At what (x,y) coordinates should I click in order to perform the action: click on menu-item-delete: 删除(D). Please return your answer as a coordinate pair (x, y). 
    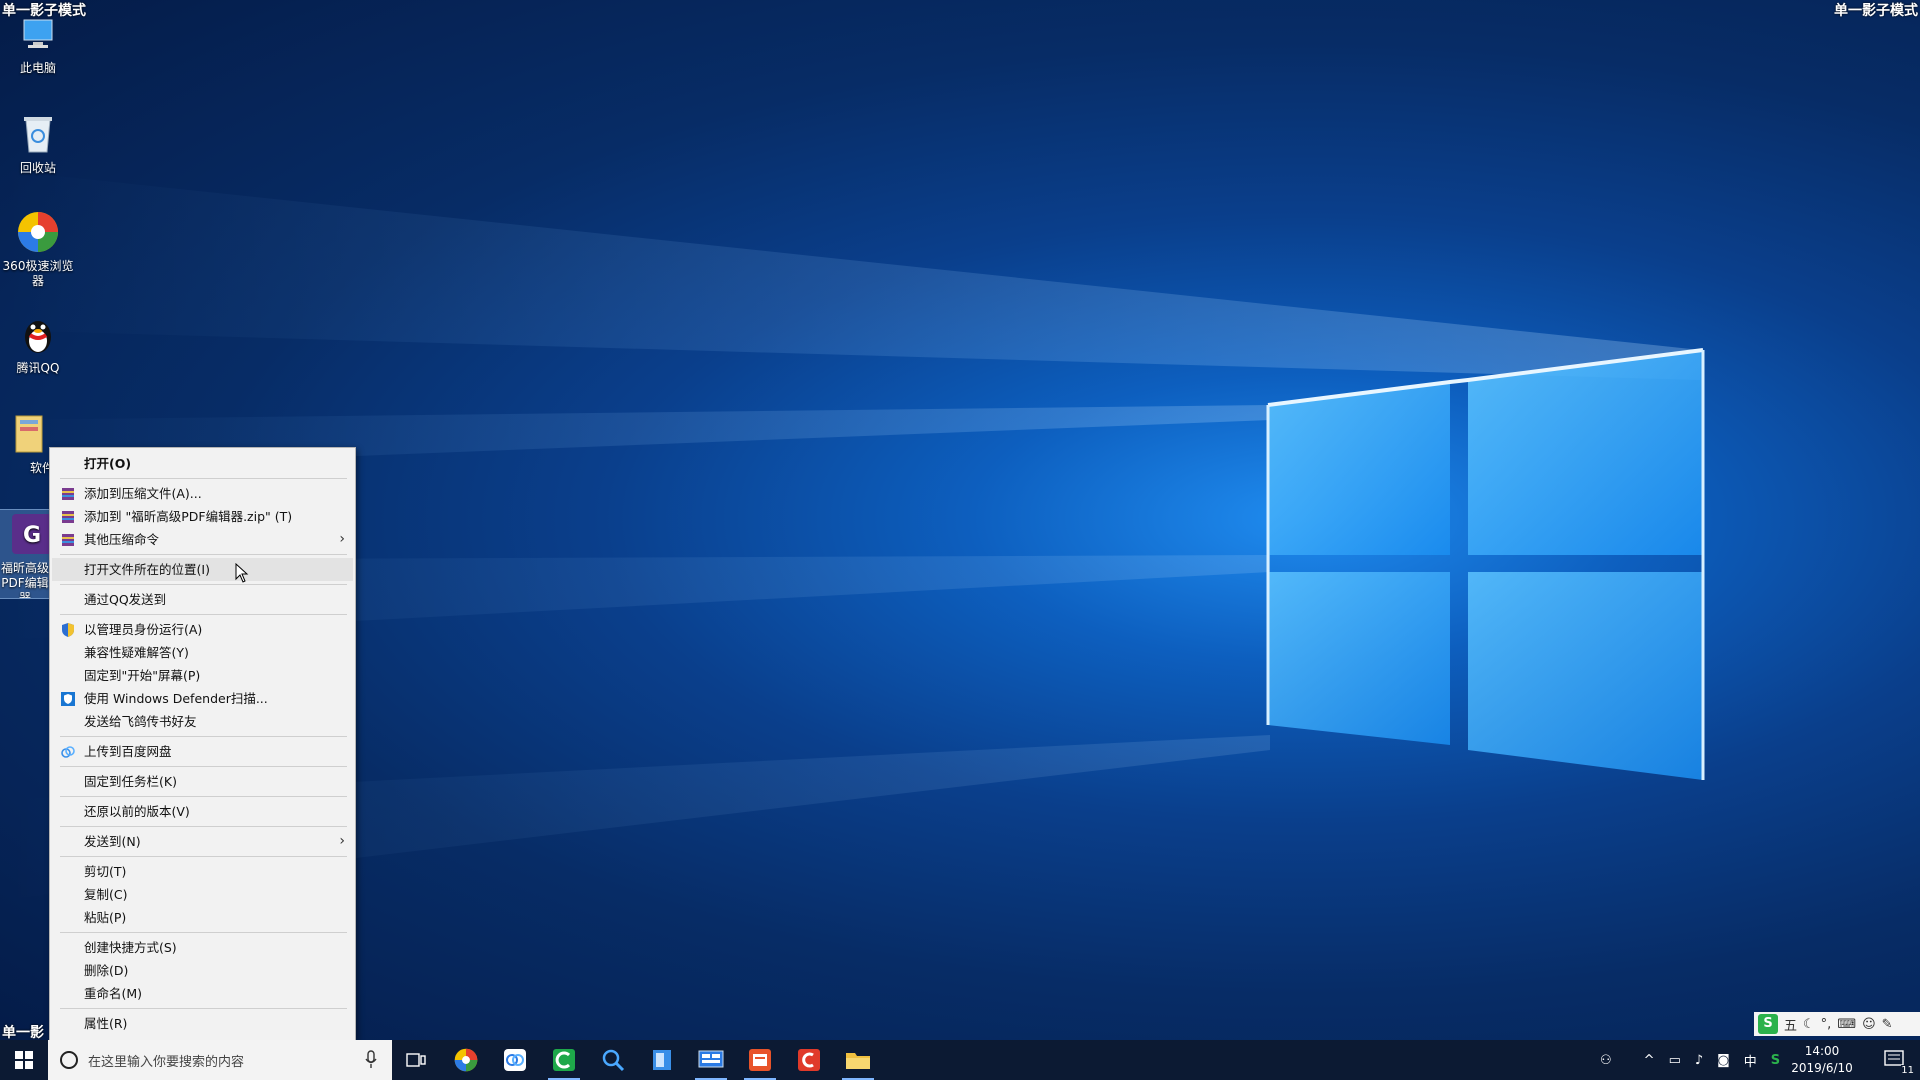
    Looking at the image, I should click on (202, 970).